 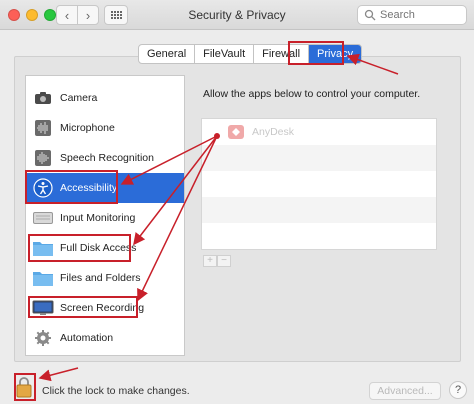 What do you see at coordinates (225, 54) in the screenshot?
I see `tab-filevault: FileVault` at bounding box center [225, 54].